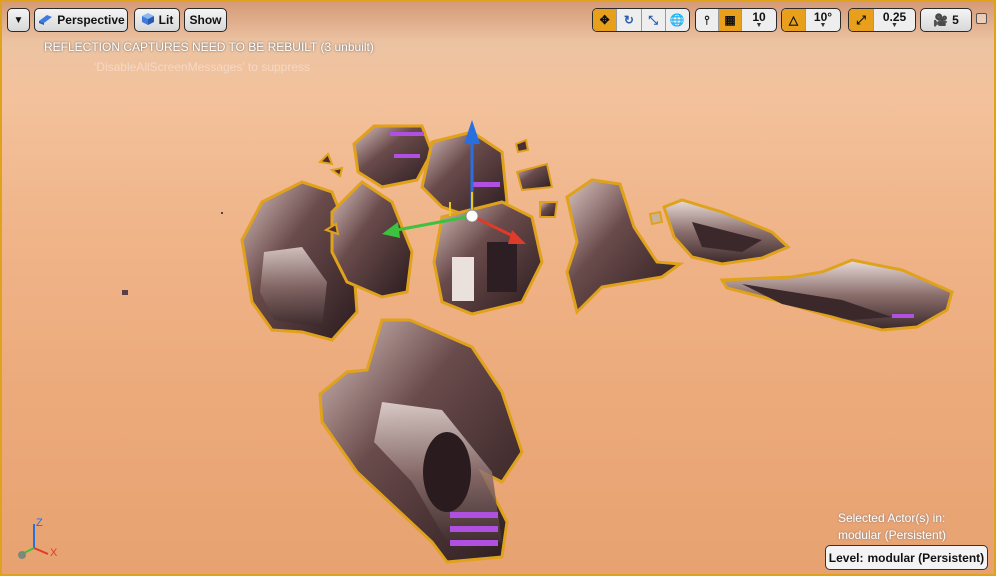  What do you see at coordinates (726, 232) in the screenshot?
I see `wing-part-right-upper` at bounding box center [726, 232].